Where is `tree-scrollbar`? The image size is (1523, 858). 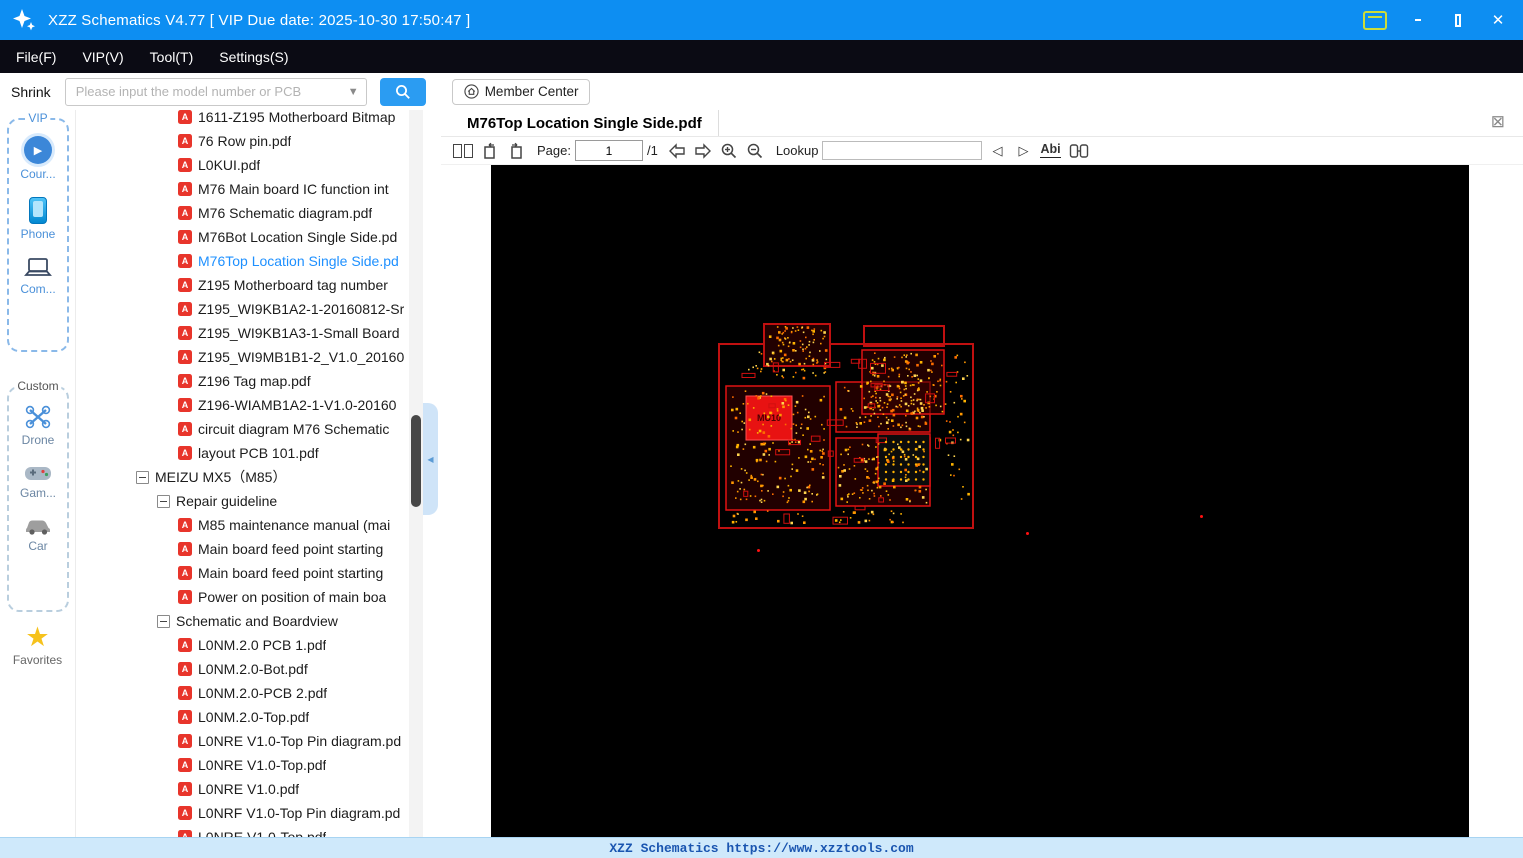 tree-scrollbar is located at coordinates (416, 474).